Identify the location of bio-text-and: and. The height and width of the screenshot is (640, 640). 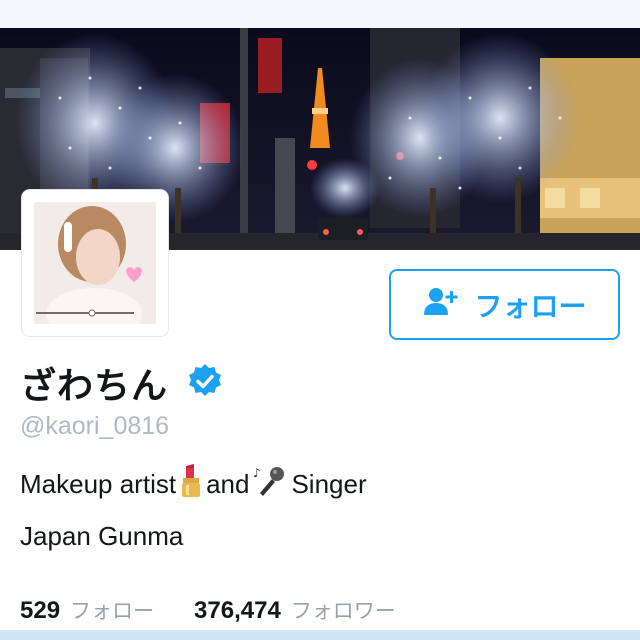
(228, 484).